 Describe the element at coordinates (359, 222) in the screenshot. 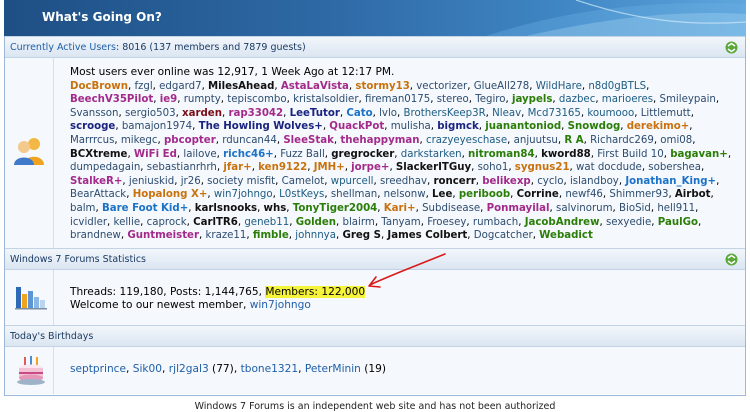

I see `online-user-link: blairm` at that location.